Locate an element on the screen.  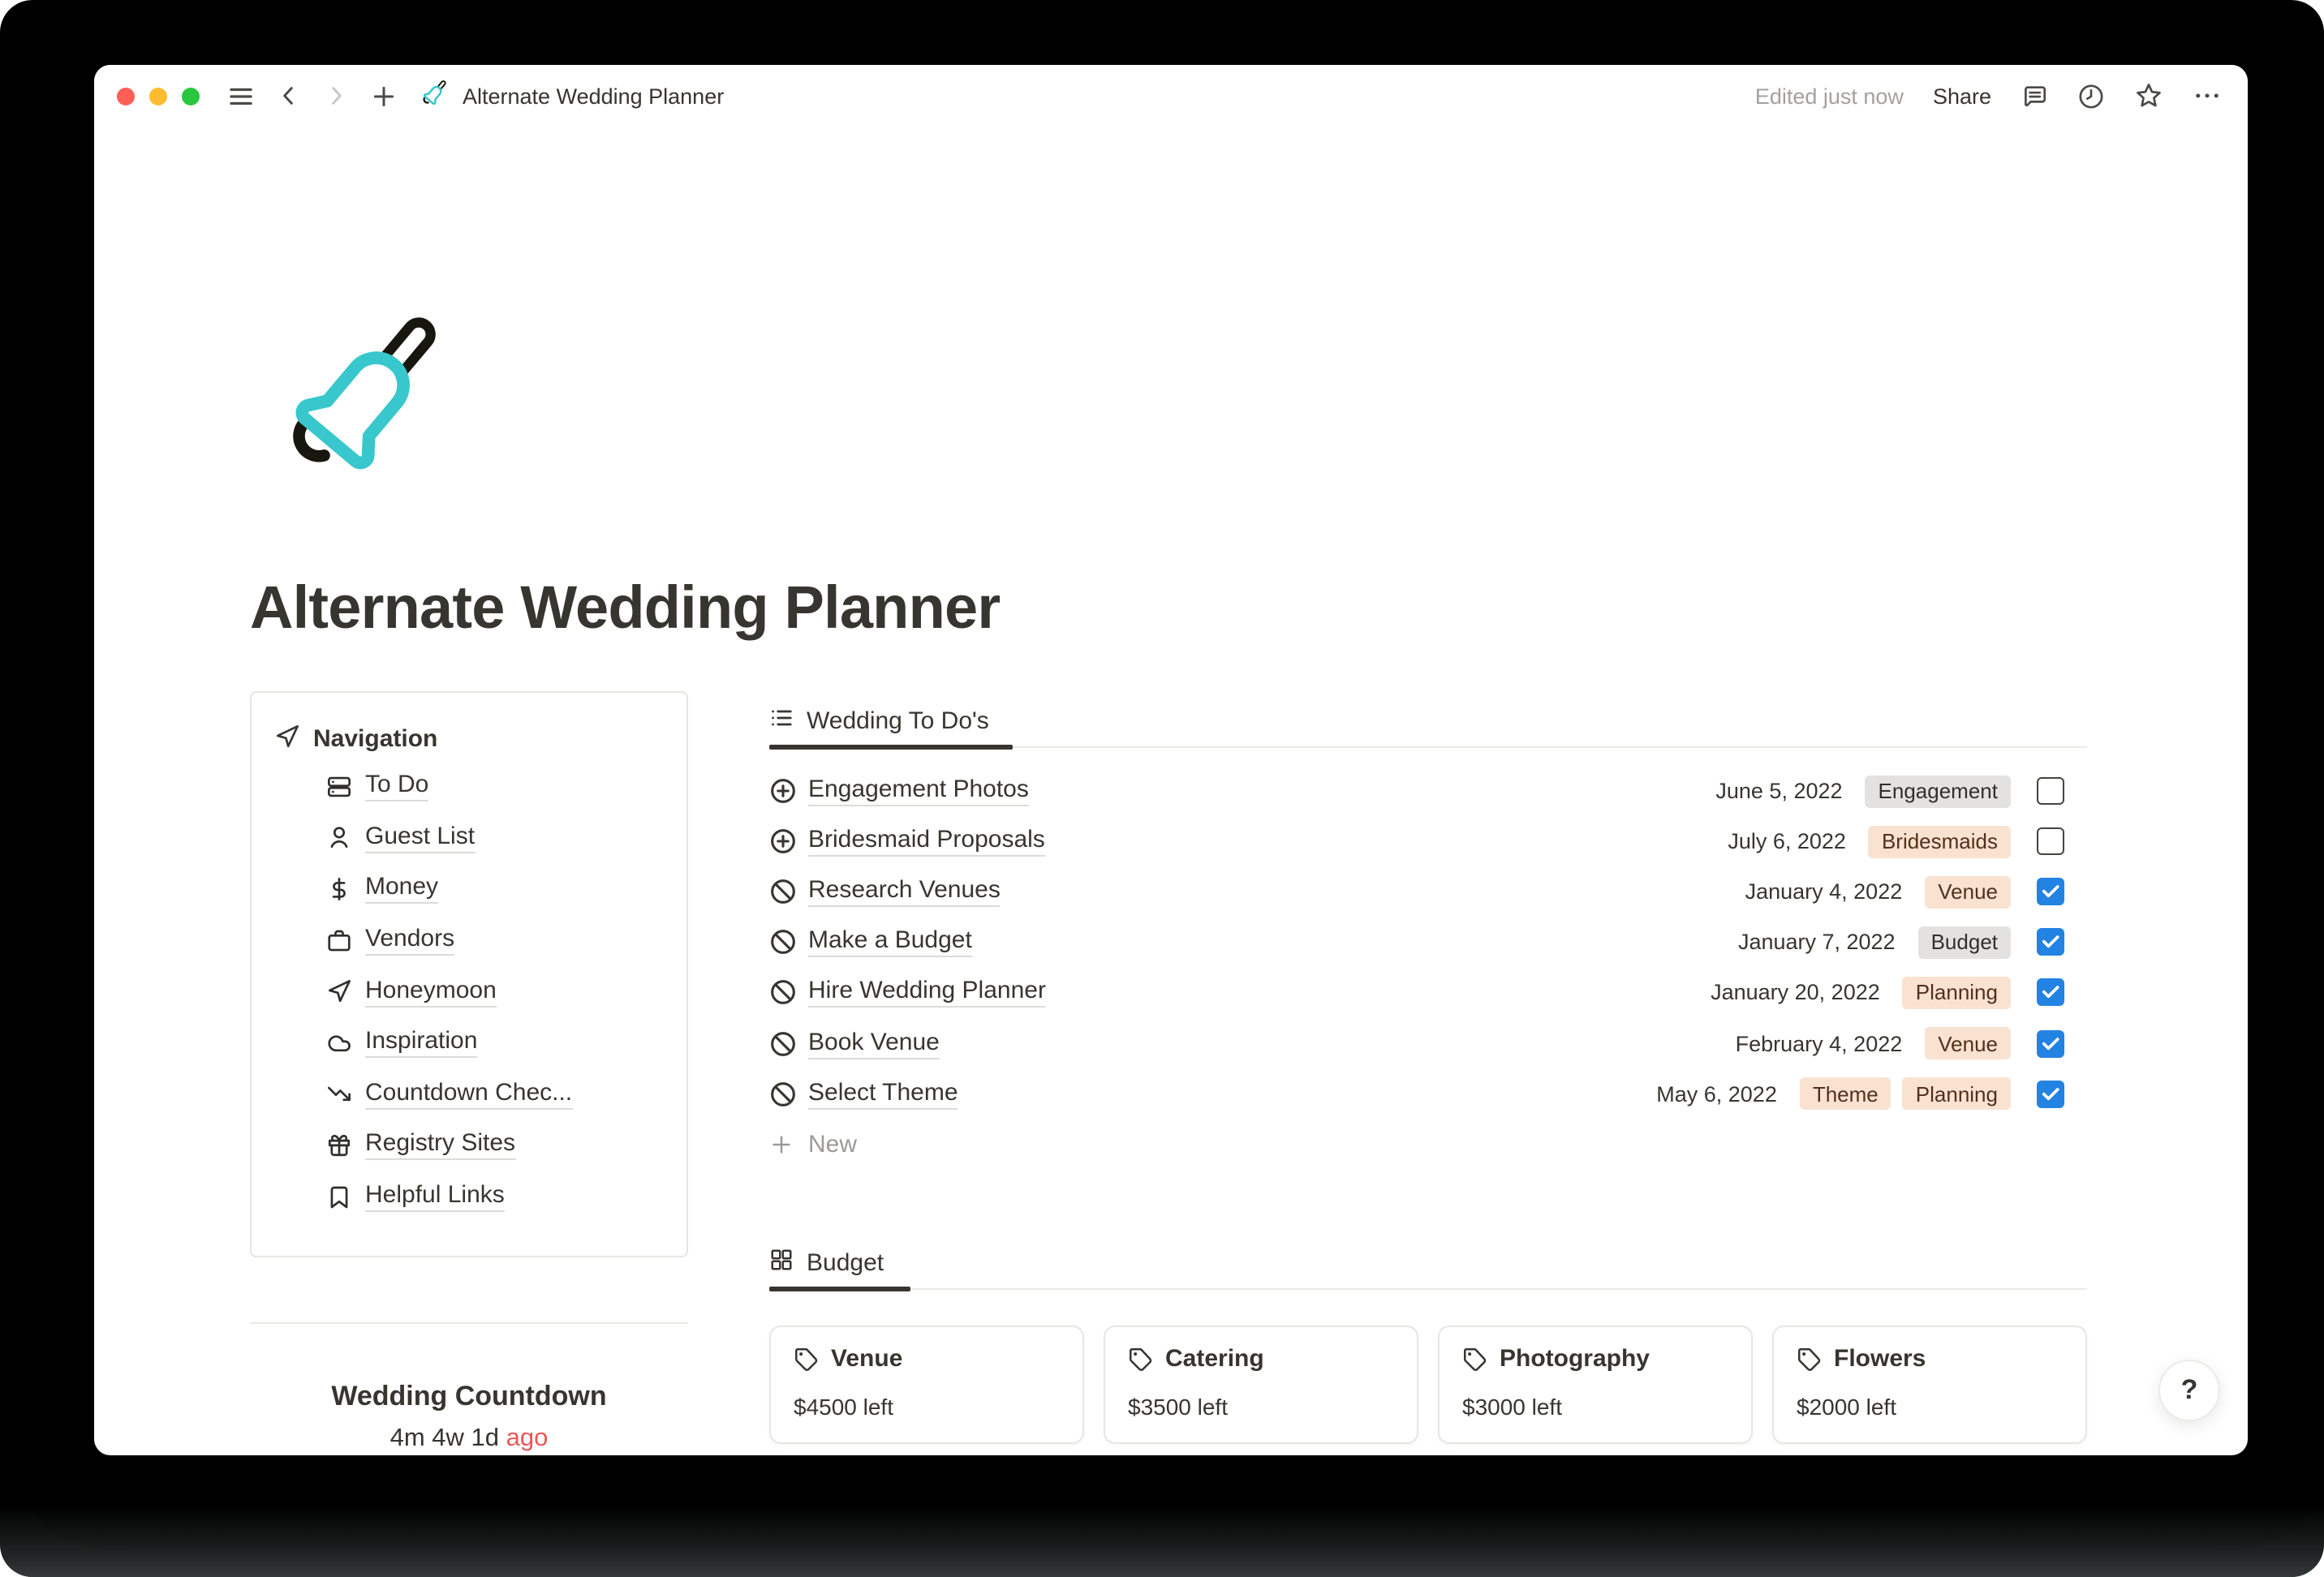
page-bell-icon is located at coordinates (367, 397).